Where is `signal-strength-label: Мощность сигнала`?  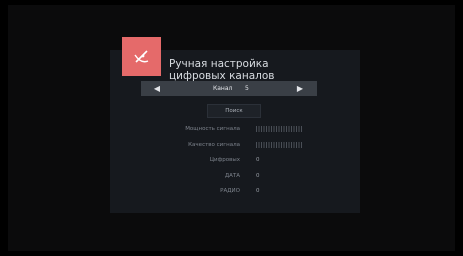 signal-strength-label: Мощность сигнала is located at coordinates (212, 129).